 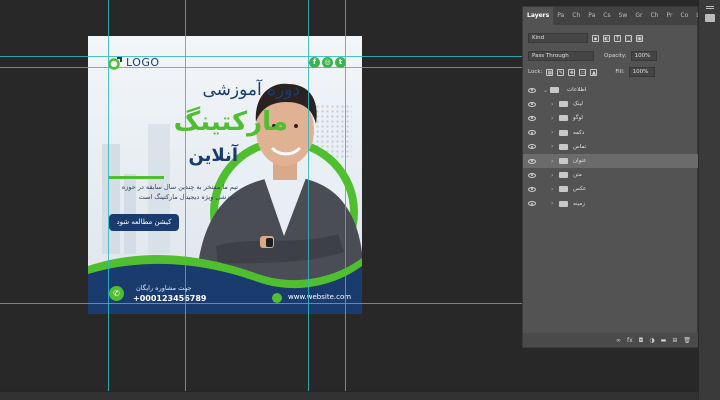 I want to click on headline-online: آنلاین, so click(x=213, y=155).